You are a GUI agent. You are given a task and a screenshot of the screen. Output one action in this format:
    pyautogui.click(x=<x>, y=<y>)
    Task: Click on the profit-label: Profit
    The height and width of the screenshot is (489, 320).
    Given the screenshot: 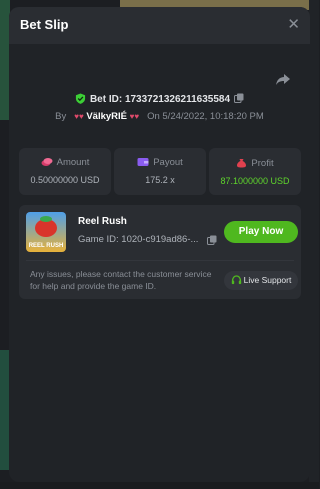 What is the action you would take?
    pyautogui.click(x=262, y=163)
    